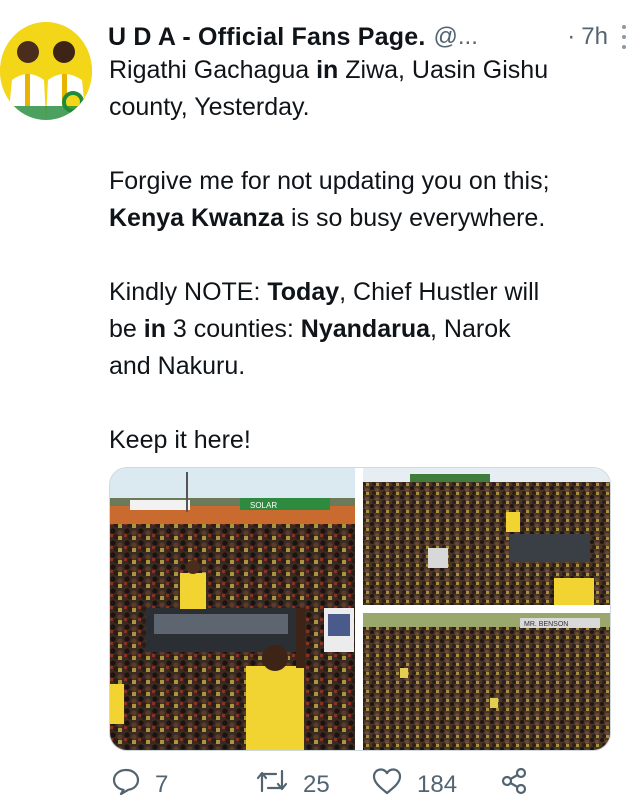  I want to click on text-bold: Kenya Kwanza, so click(197, 218).